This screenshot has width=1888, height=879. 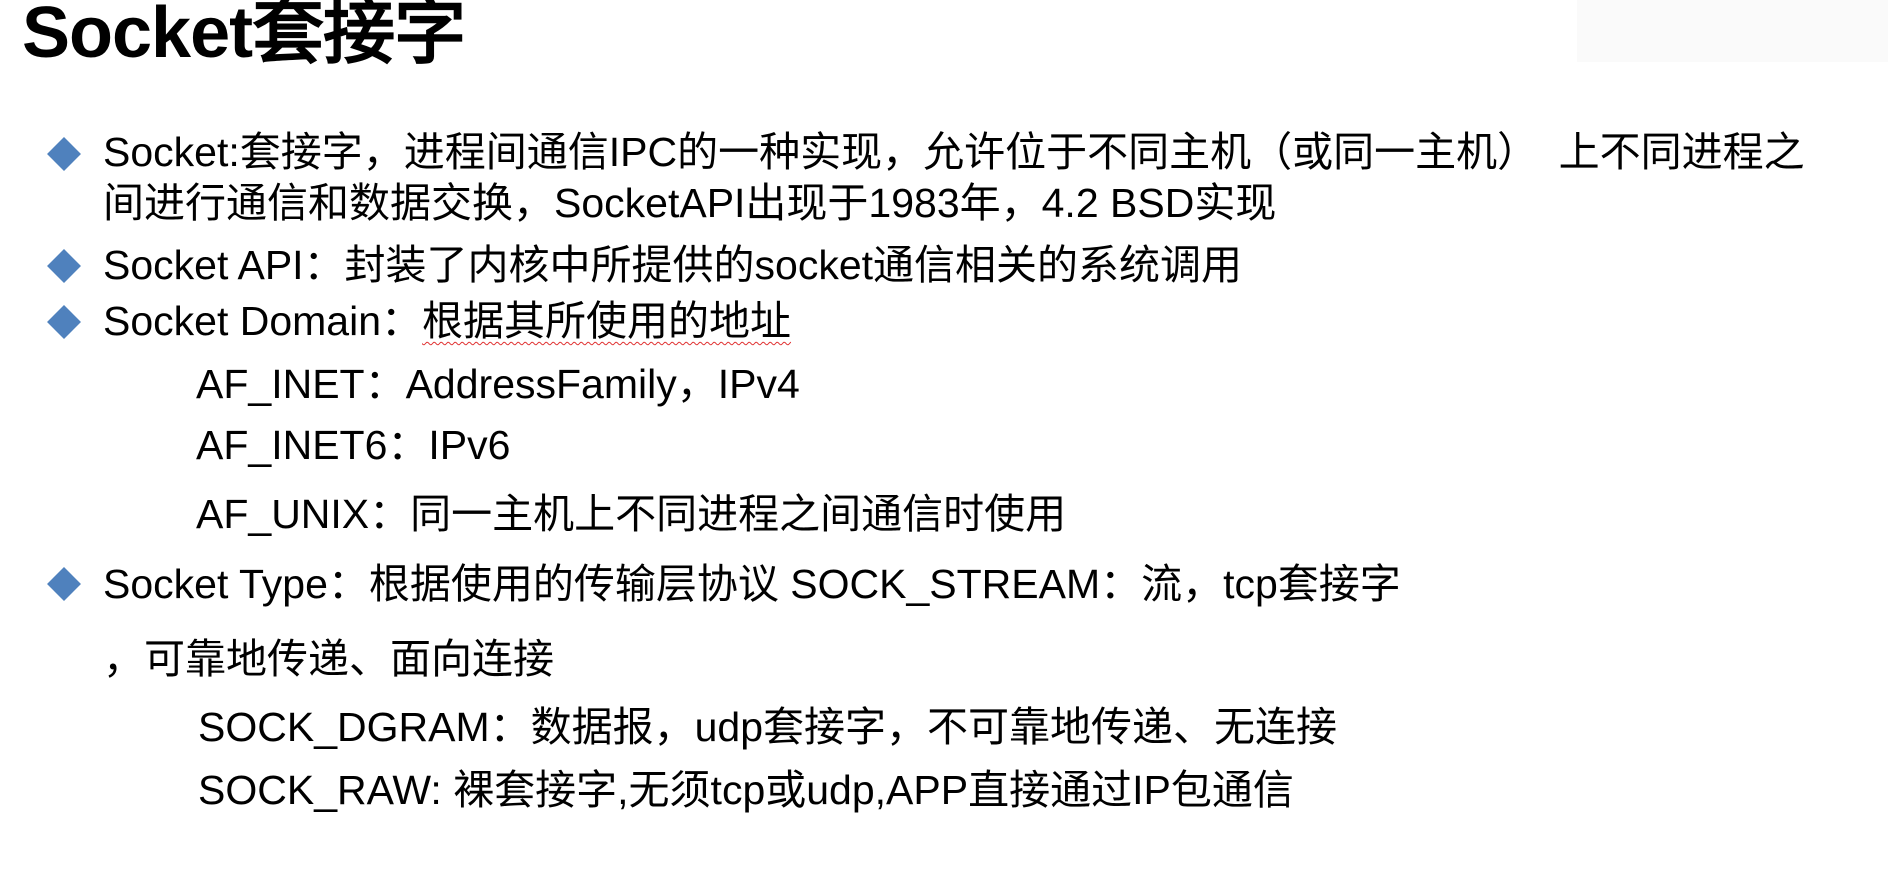 What do you see at coordinates (263, 321) in the screenshot?
I see `socket-domain-label: Socket Domain：` at bounding box center [263, 321].